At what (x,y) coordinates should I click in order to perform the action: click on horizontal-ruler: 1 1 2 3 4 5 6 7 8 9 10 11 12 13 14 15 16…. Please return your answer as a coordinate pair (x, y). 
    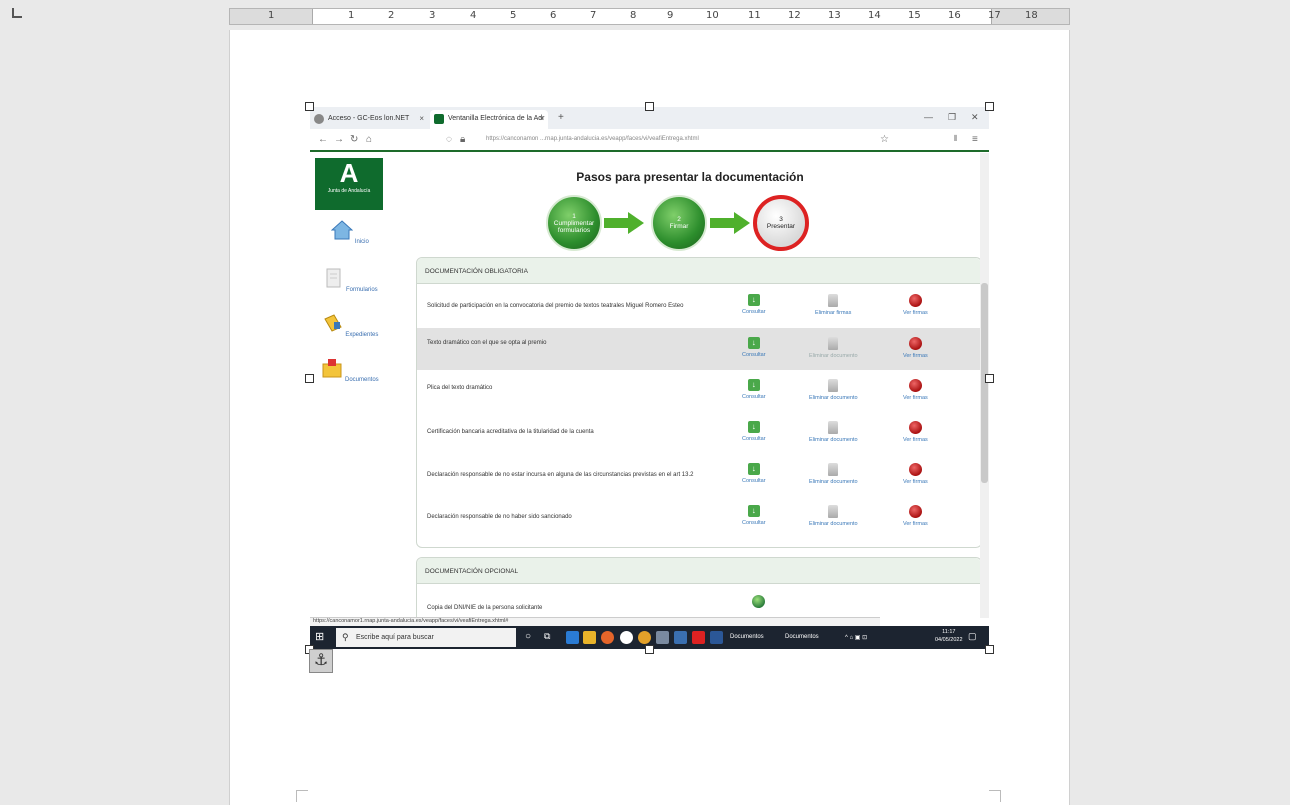
    Looking at the image, I should click on (649, 16).